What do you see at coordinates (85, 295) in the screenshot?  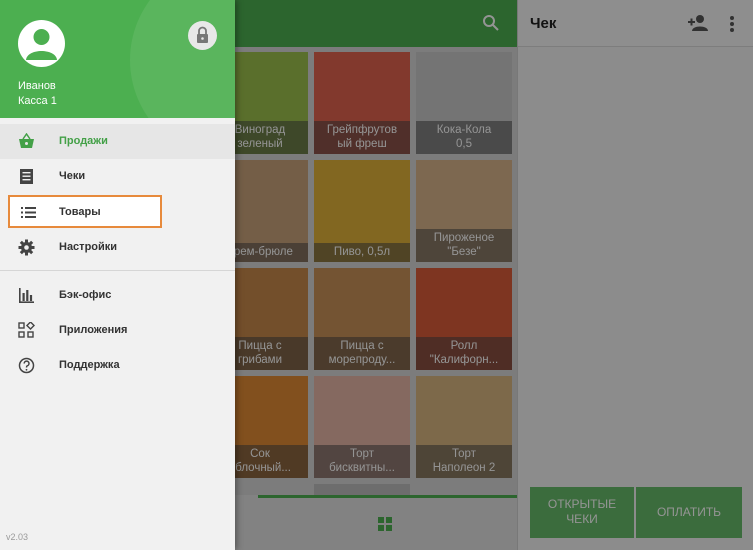 I see `menu-item-label: Бэк-офис` at bounding box center [85, 295].